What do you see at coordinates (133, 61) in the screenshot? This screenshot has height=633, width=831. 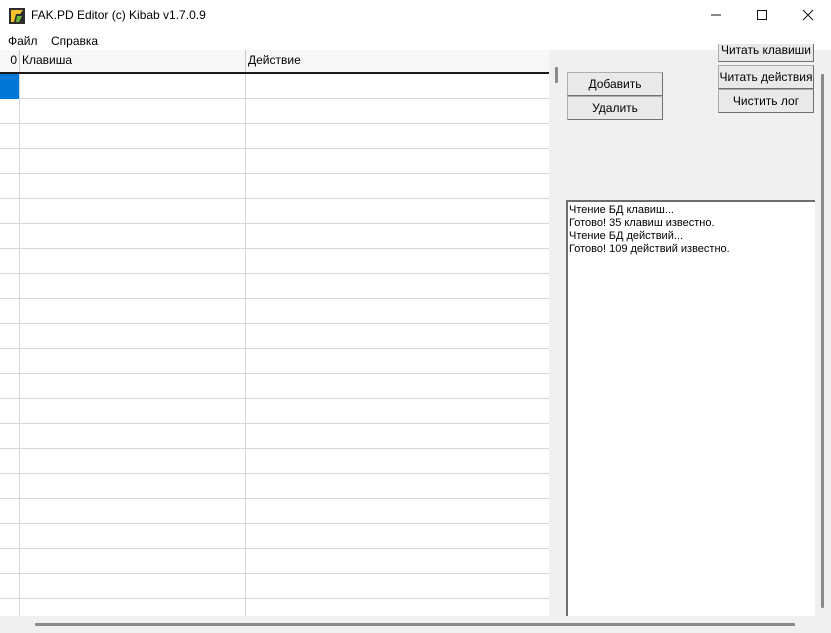 I see `column-header-key: Клавиша` at bounding box center [133, 61].